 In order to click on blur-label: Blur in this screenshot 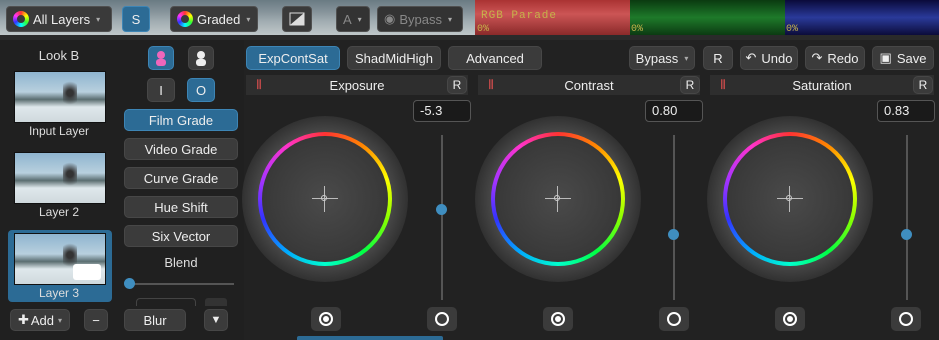, I will do `click(155, 320)`.